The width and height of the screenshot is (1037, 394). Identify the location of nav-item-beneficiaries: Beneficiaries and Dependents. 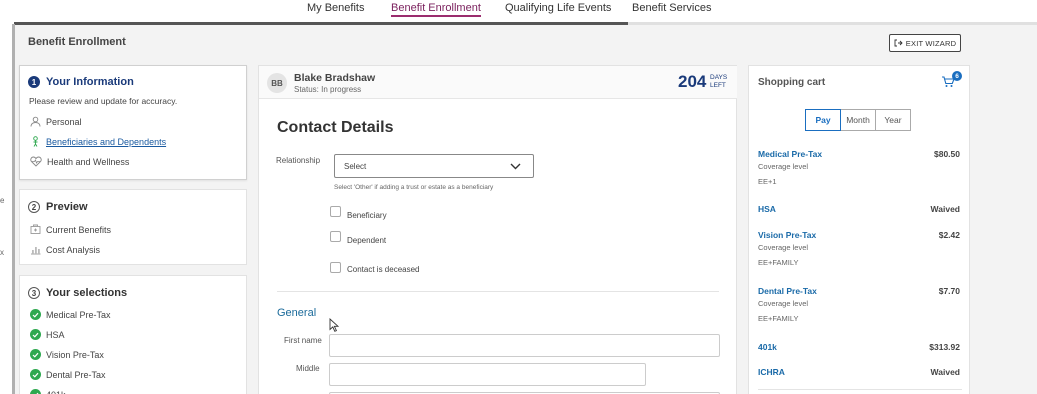
(98, 141).